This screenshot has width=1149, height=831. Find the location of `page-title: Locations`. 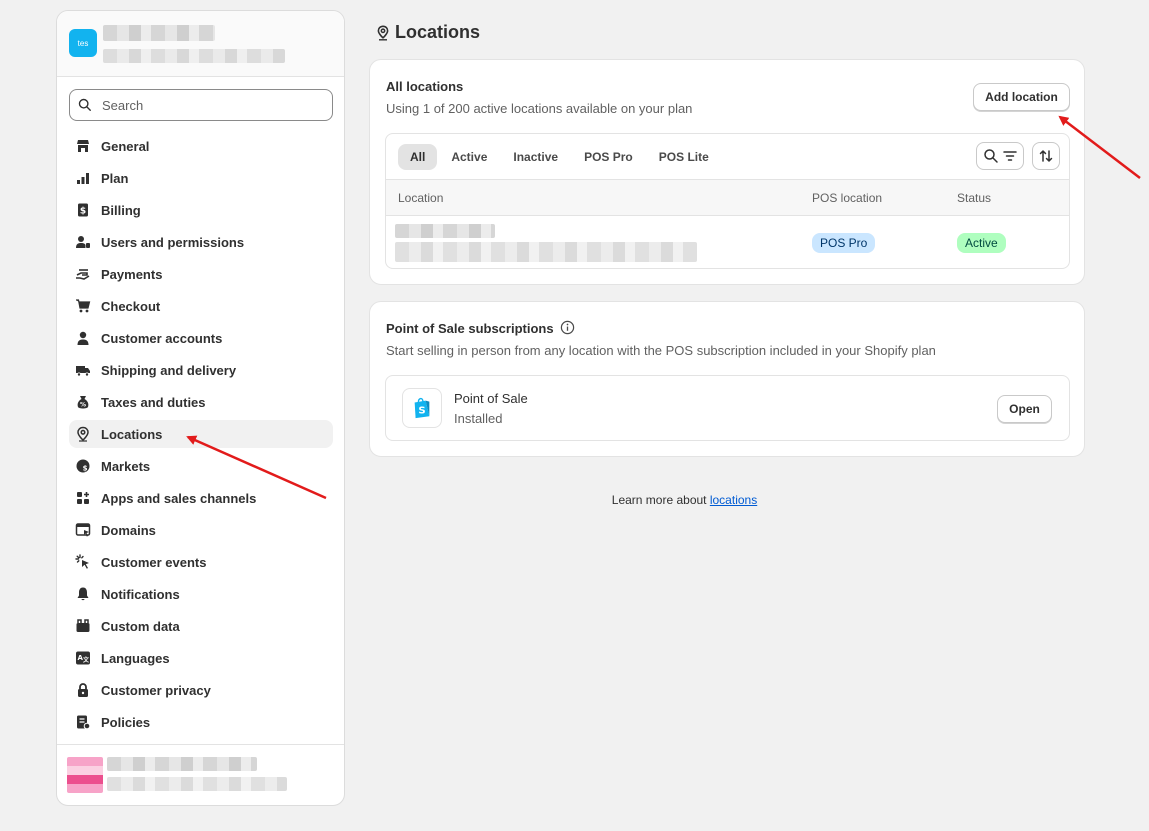

page-title: Locations is located at coordinates (428, 32).